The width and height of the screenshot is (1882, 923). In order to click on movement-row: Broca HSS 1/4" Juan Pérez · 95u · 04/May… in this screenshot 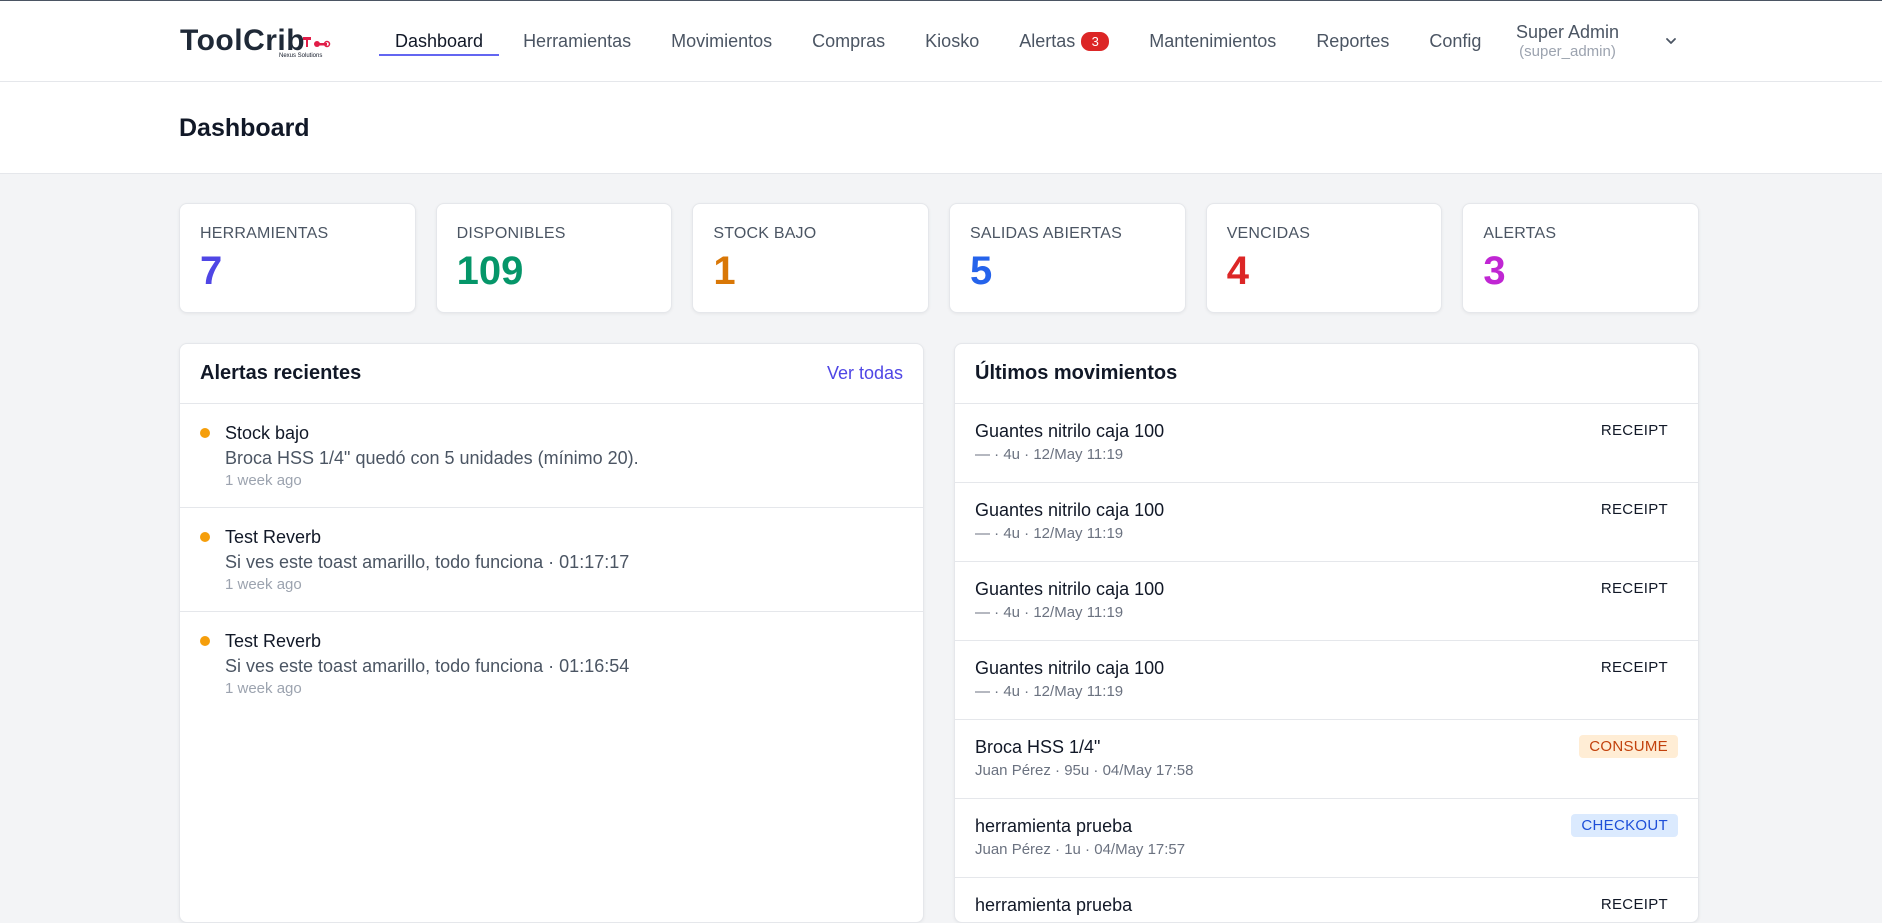, I will do `click(1326, 759)`.